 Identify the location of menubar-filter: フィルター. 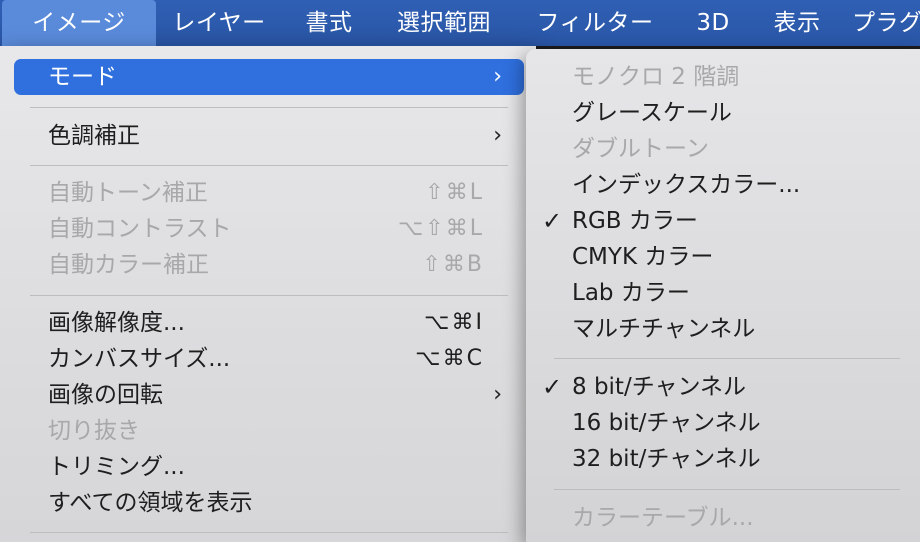
(595, 23).